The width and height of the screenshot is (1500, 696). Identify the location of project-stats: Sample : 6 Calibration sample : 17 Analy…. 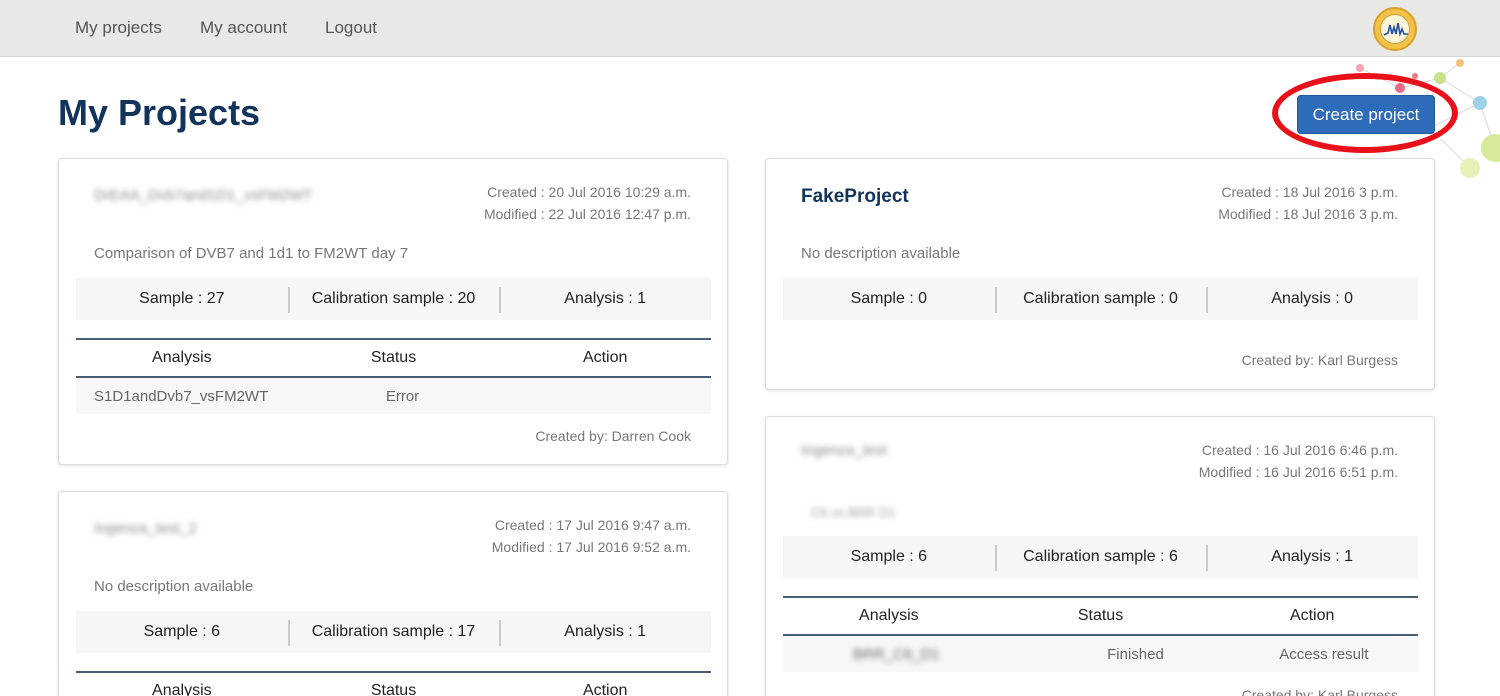
(393, 632).